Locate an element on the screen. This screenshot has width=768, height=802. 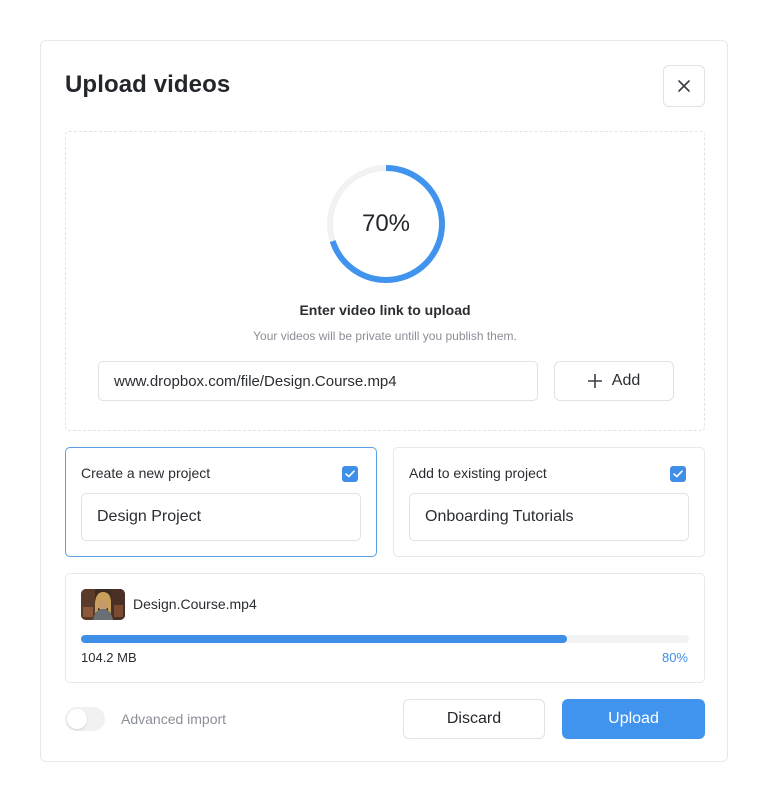
discard-button: Discard is located at coordinates (474, 719).